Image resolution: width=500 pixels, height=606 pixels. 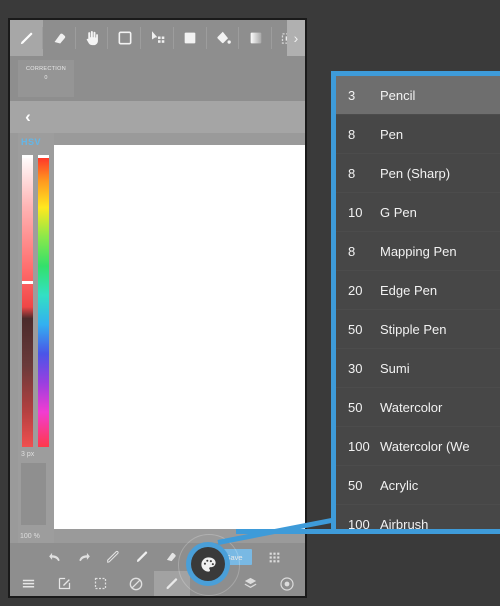 What do you see at coordinates (30, 536) in the screenshot?
I see `opacity-label: 100 %` at bounding box center [30, 536].